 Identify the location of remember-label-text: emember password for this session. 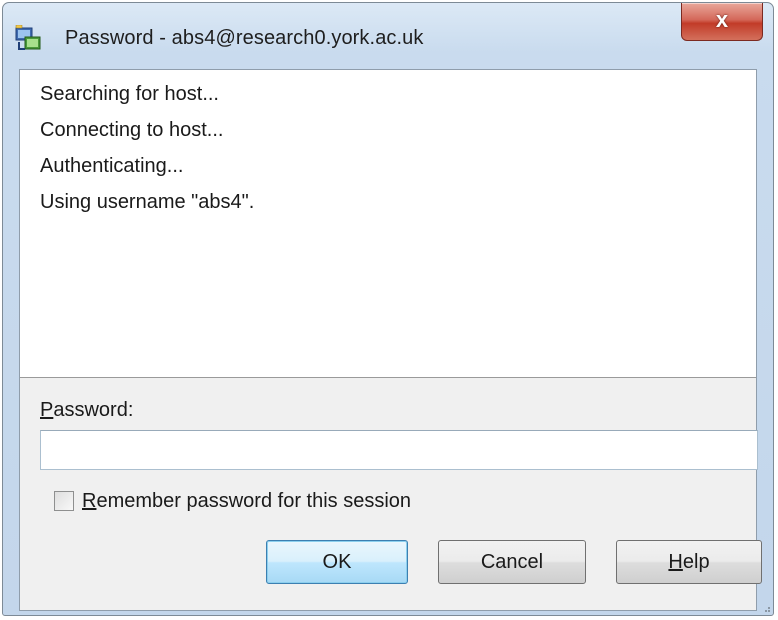
(254, 501).